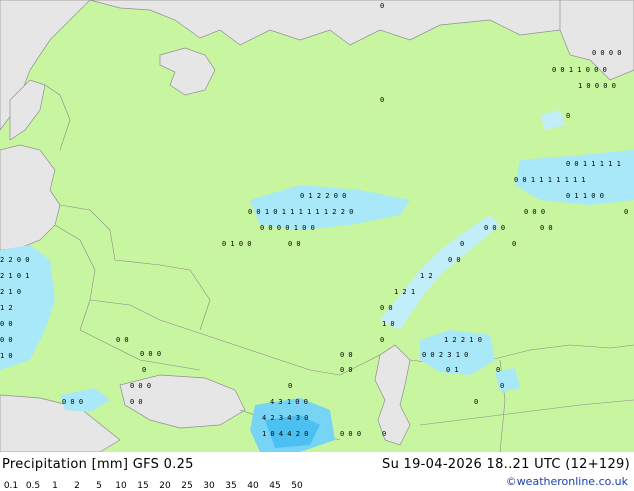  Describe the element at coordinates (10, 292) in the screenshot. I see `precip-value-label: 2 1 0` at that location.